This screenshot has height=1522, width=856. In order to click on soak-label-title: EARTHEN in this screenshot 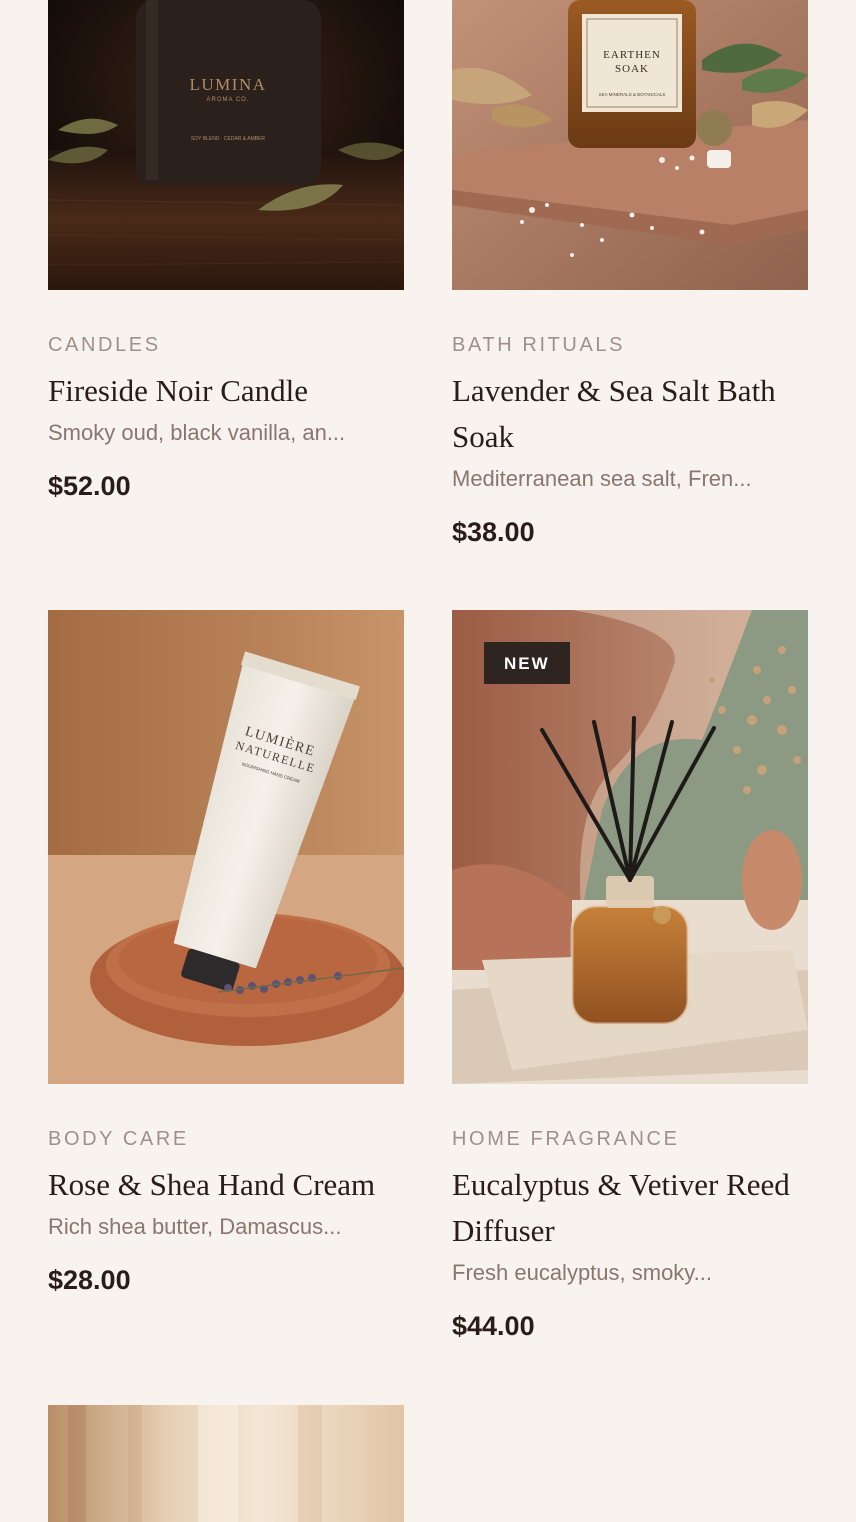, I will do `click(632, 55)`.